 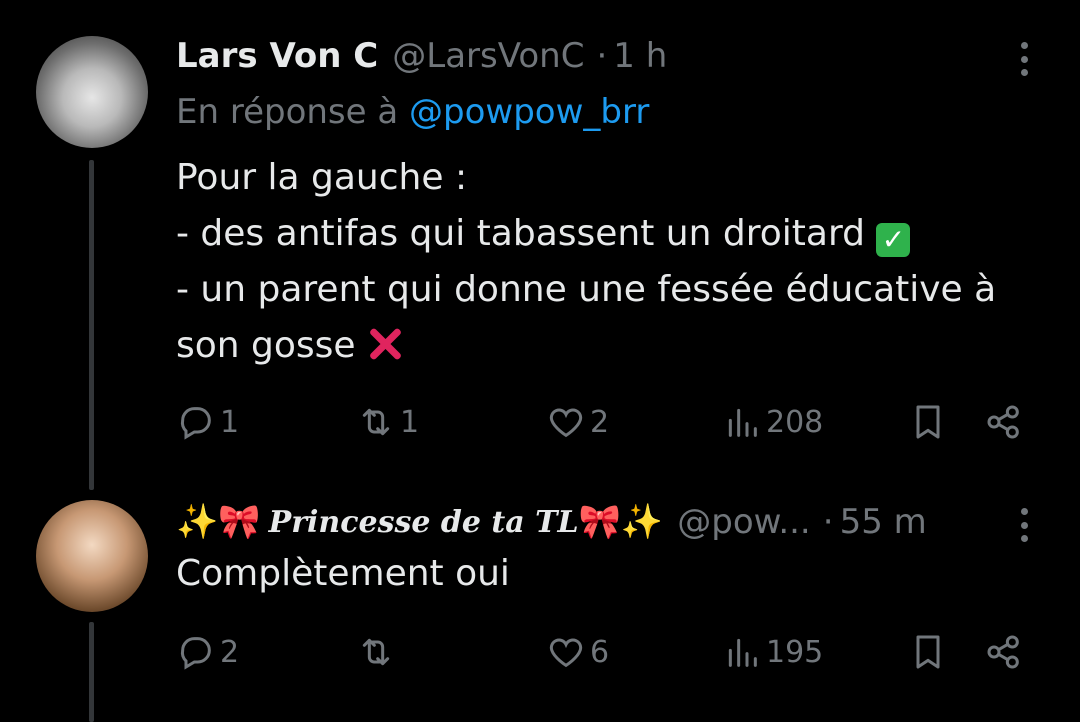 I want to click on like-count: 6, so click(x=600, y=652).